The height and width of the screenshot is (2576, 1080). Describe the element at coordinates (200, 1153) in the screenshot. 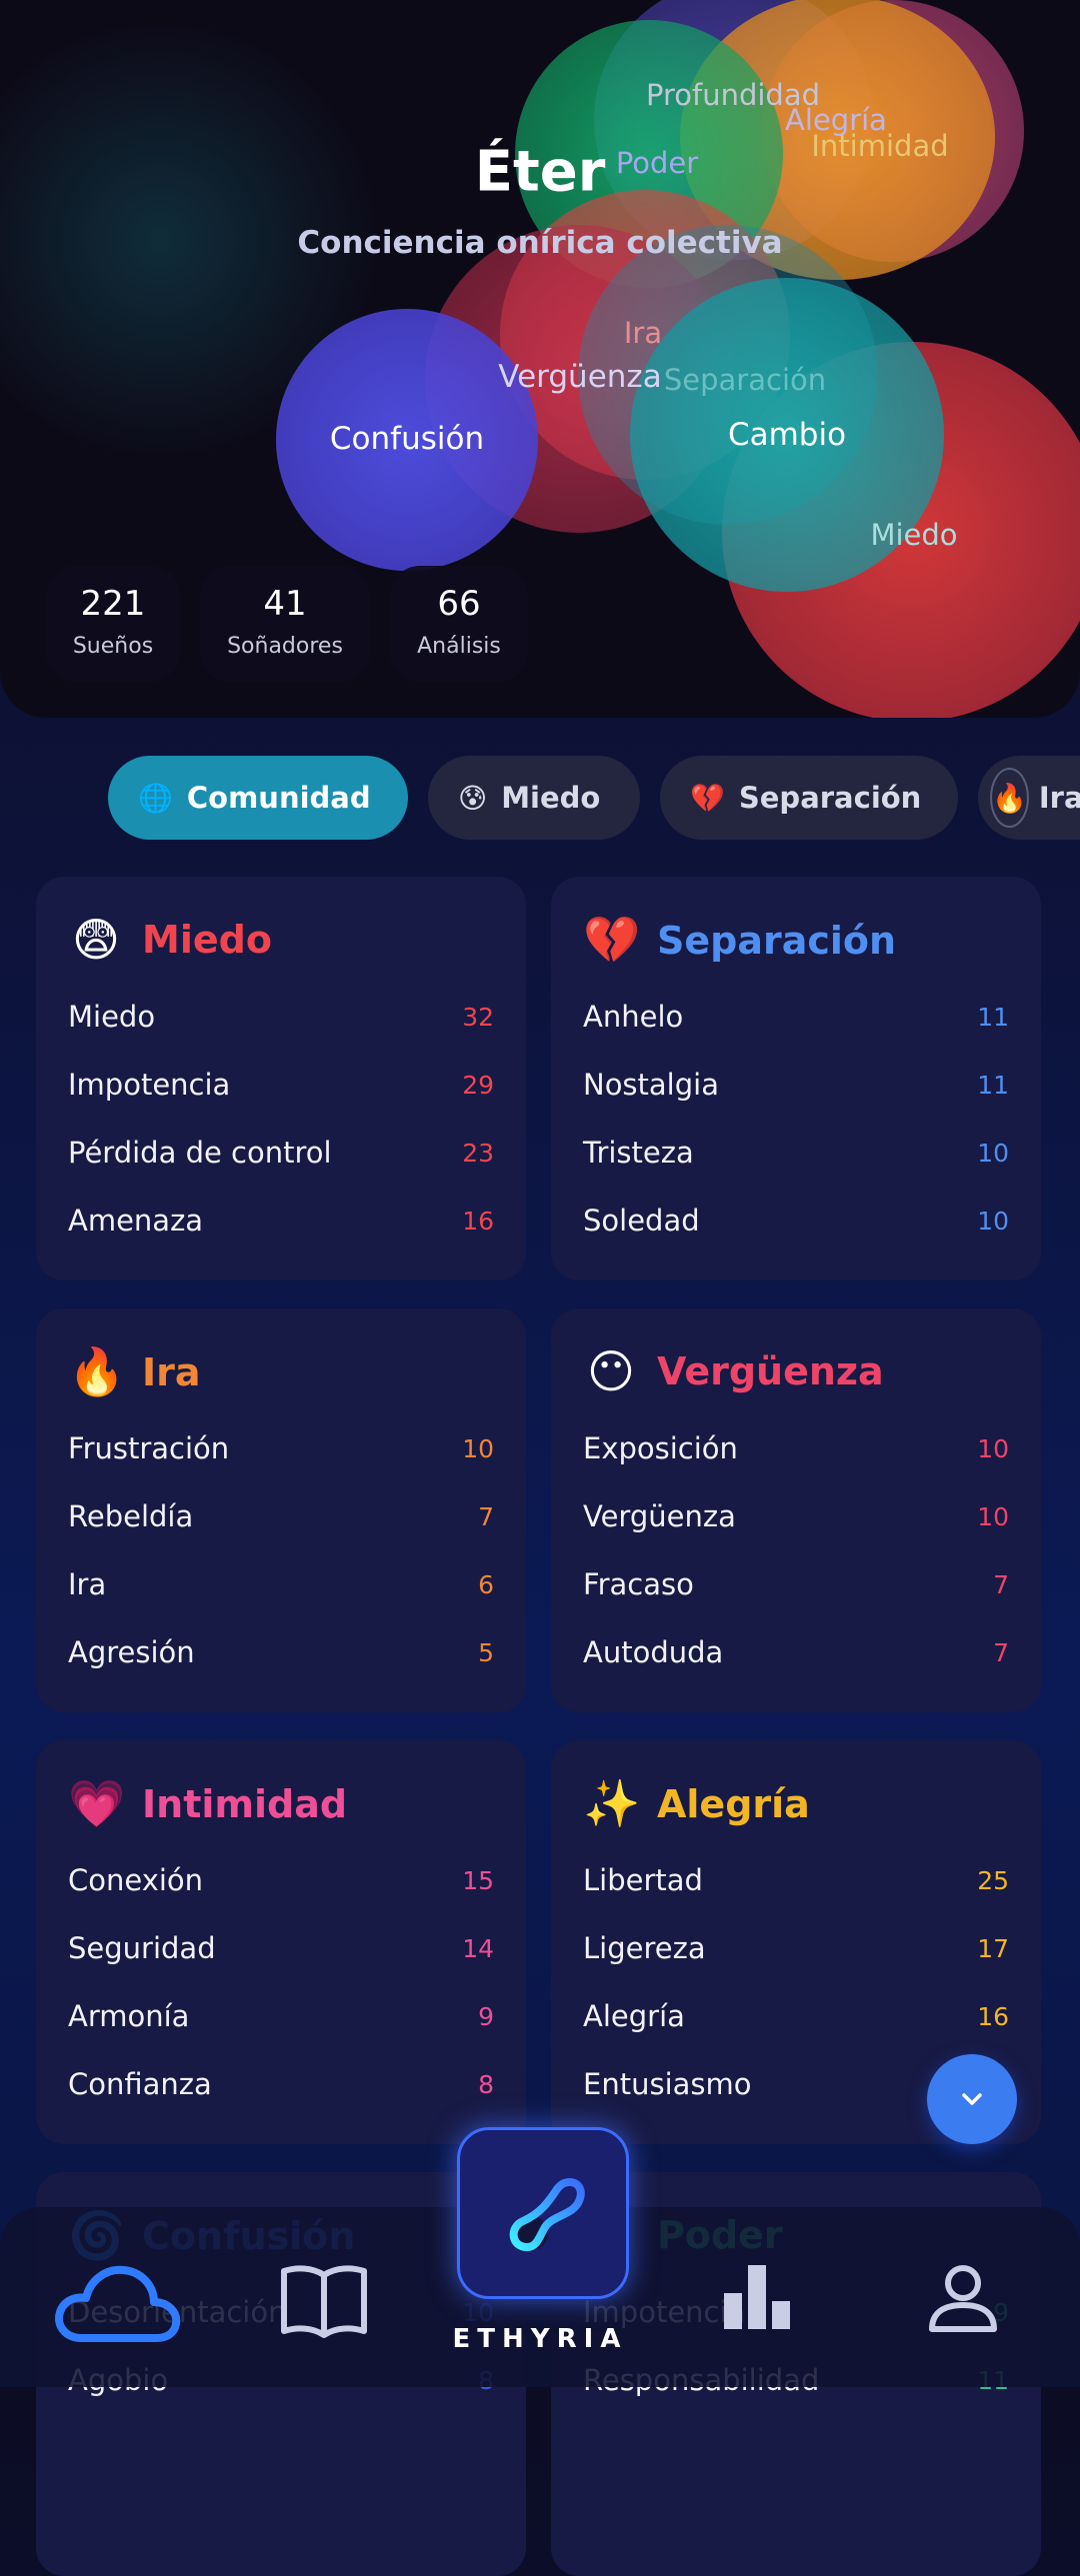

I see `row-label: Pérdida de control` at that location.